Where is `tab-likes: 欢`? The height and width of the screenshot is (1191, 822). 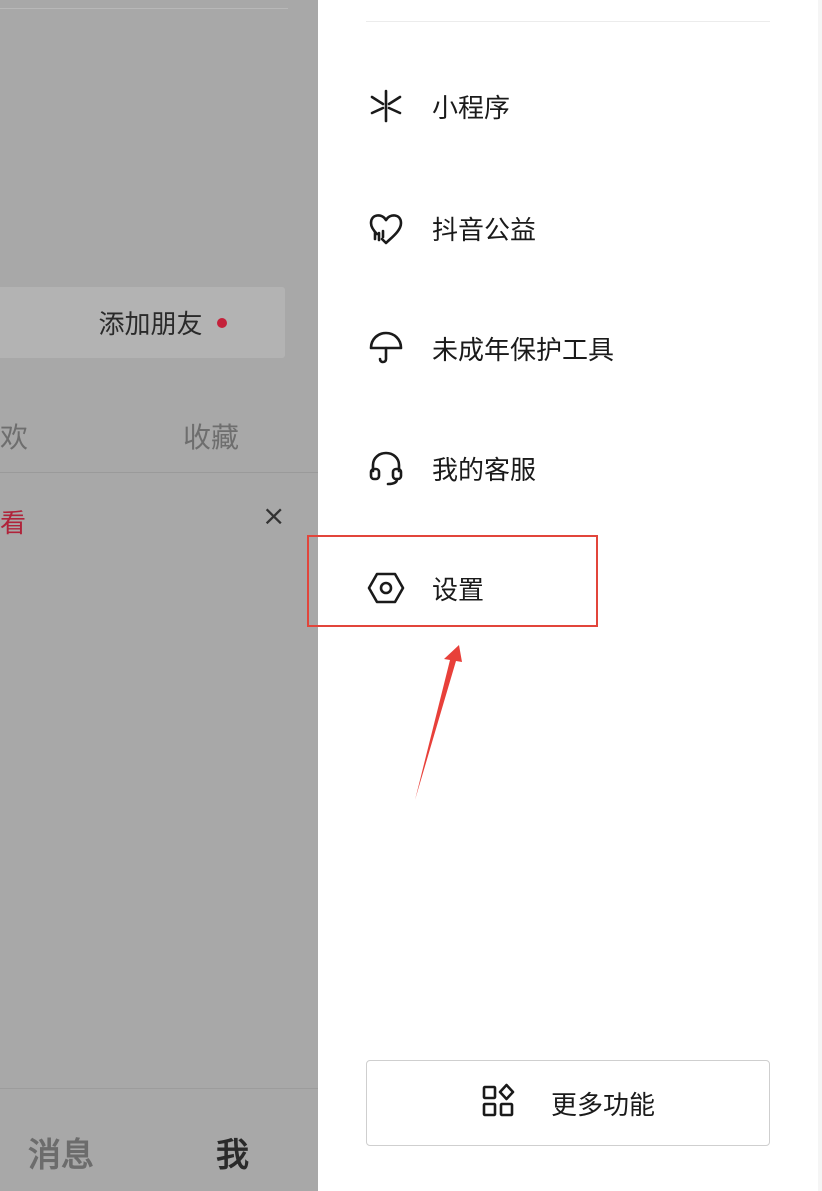 tab-likes: 欢 is located at coordinates (14, 436).